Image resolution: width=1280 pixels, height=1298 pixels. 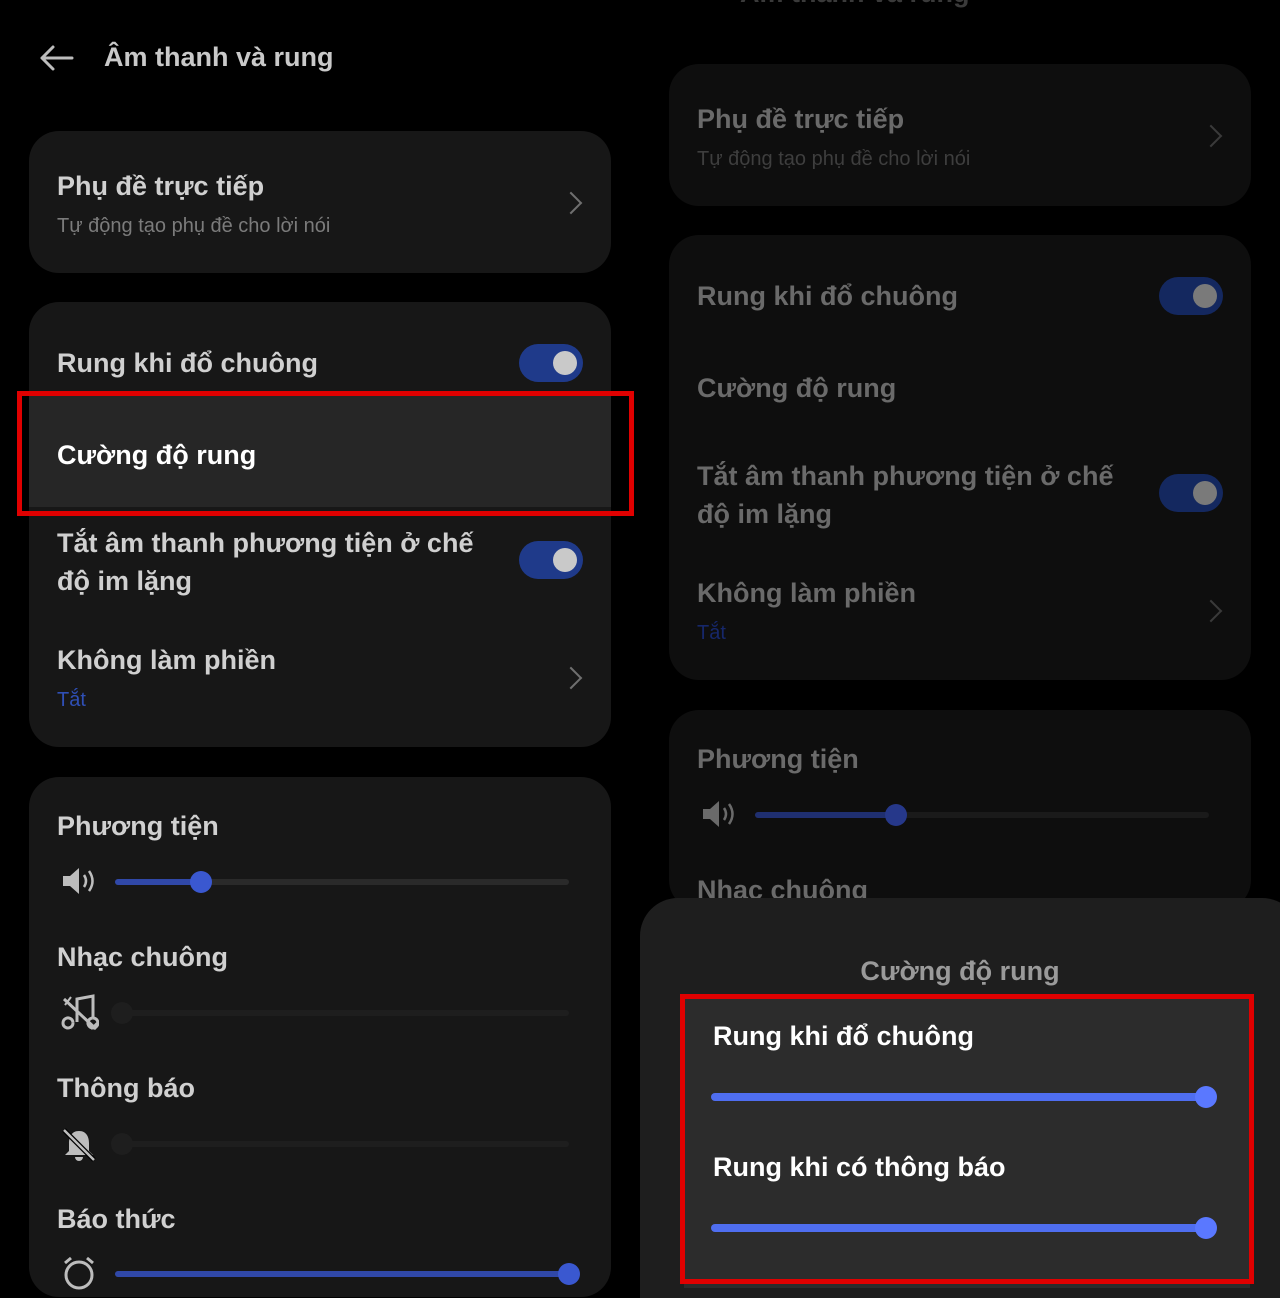 I want to click on ringtone-muted-icon, so click(x=80, y=1015).